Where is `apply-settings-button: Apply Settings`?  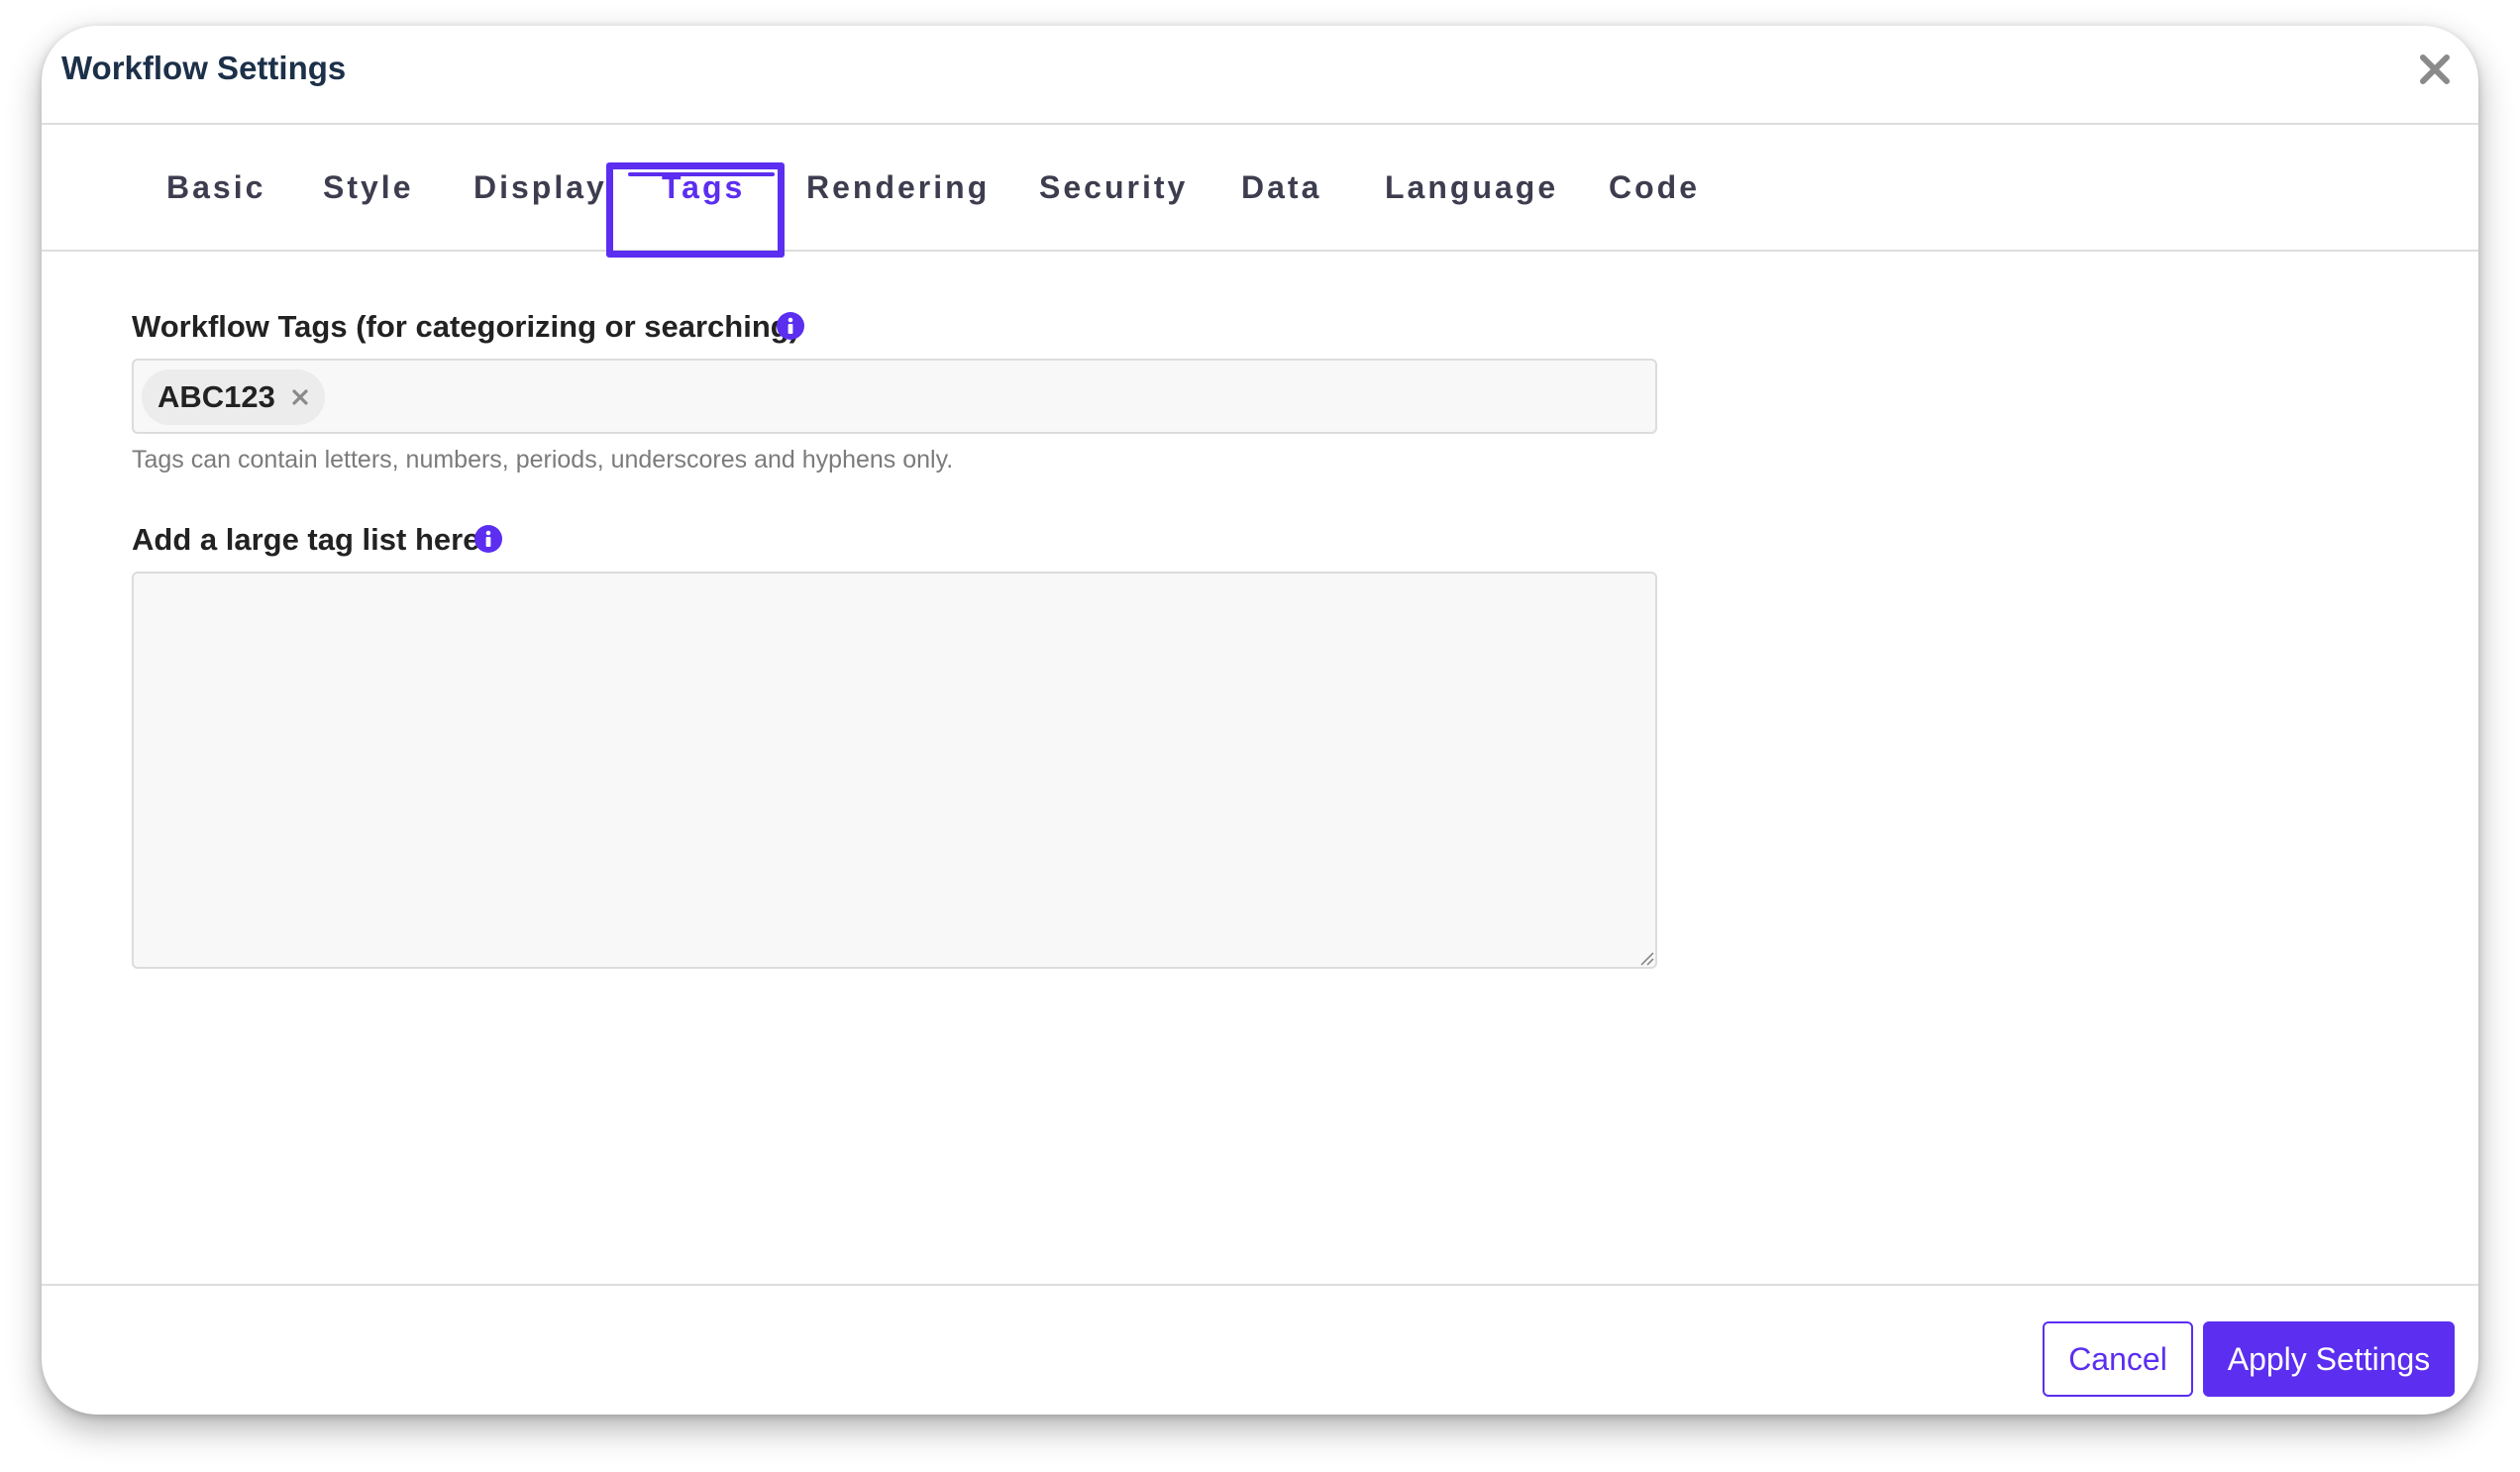
apply-settings-button: Apply Settings is located at coordinates (2329, 1359).